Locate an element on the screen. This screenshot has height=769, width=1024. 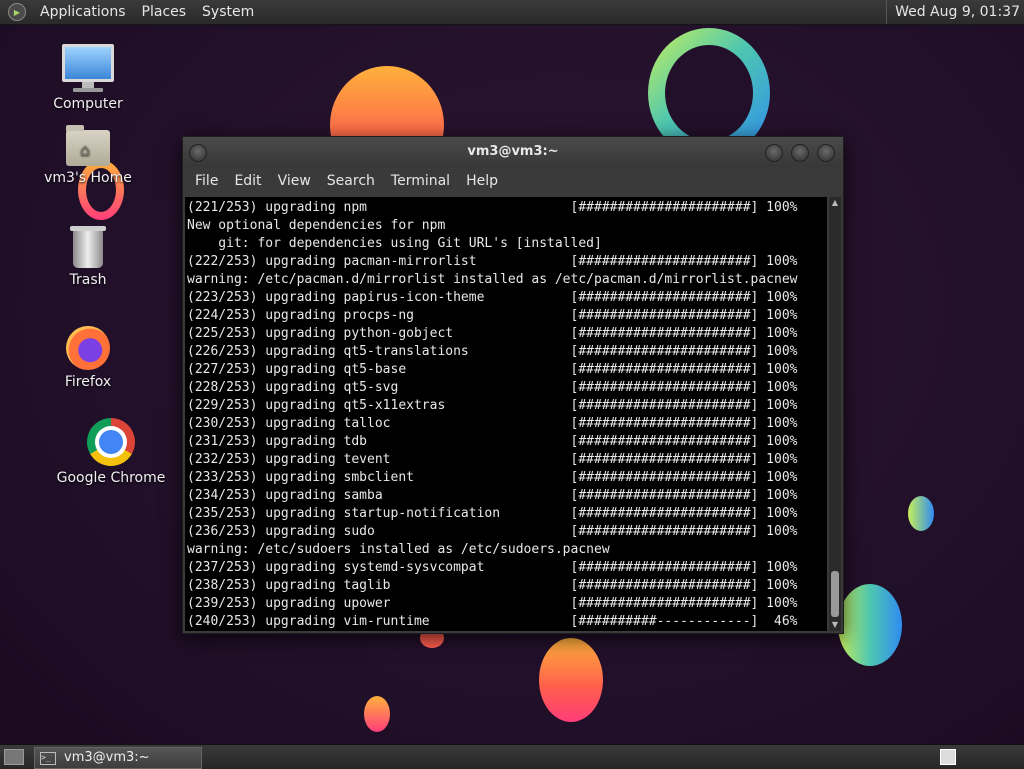
scrollbar-thumb is located at coordinates (835, 594).